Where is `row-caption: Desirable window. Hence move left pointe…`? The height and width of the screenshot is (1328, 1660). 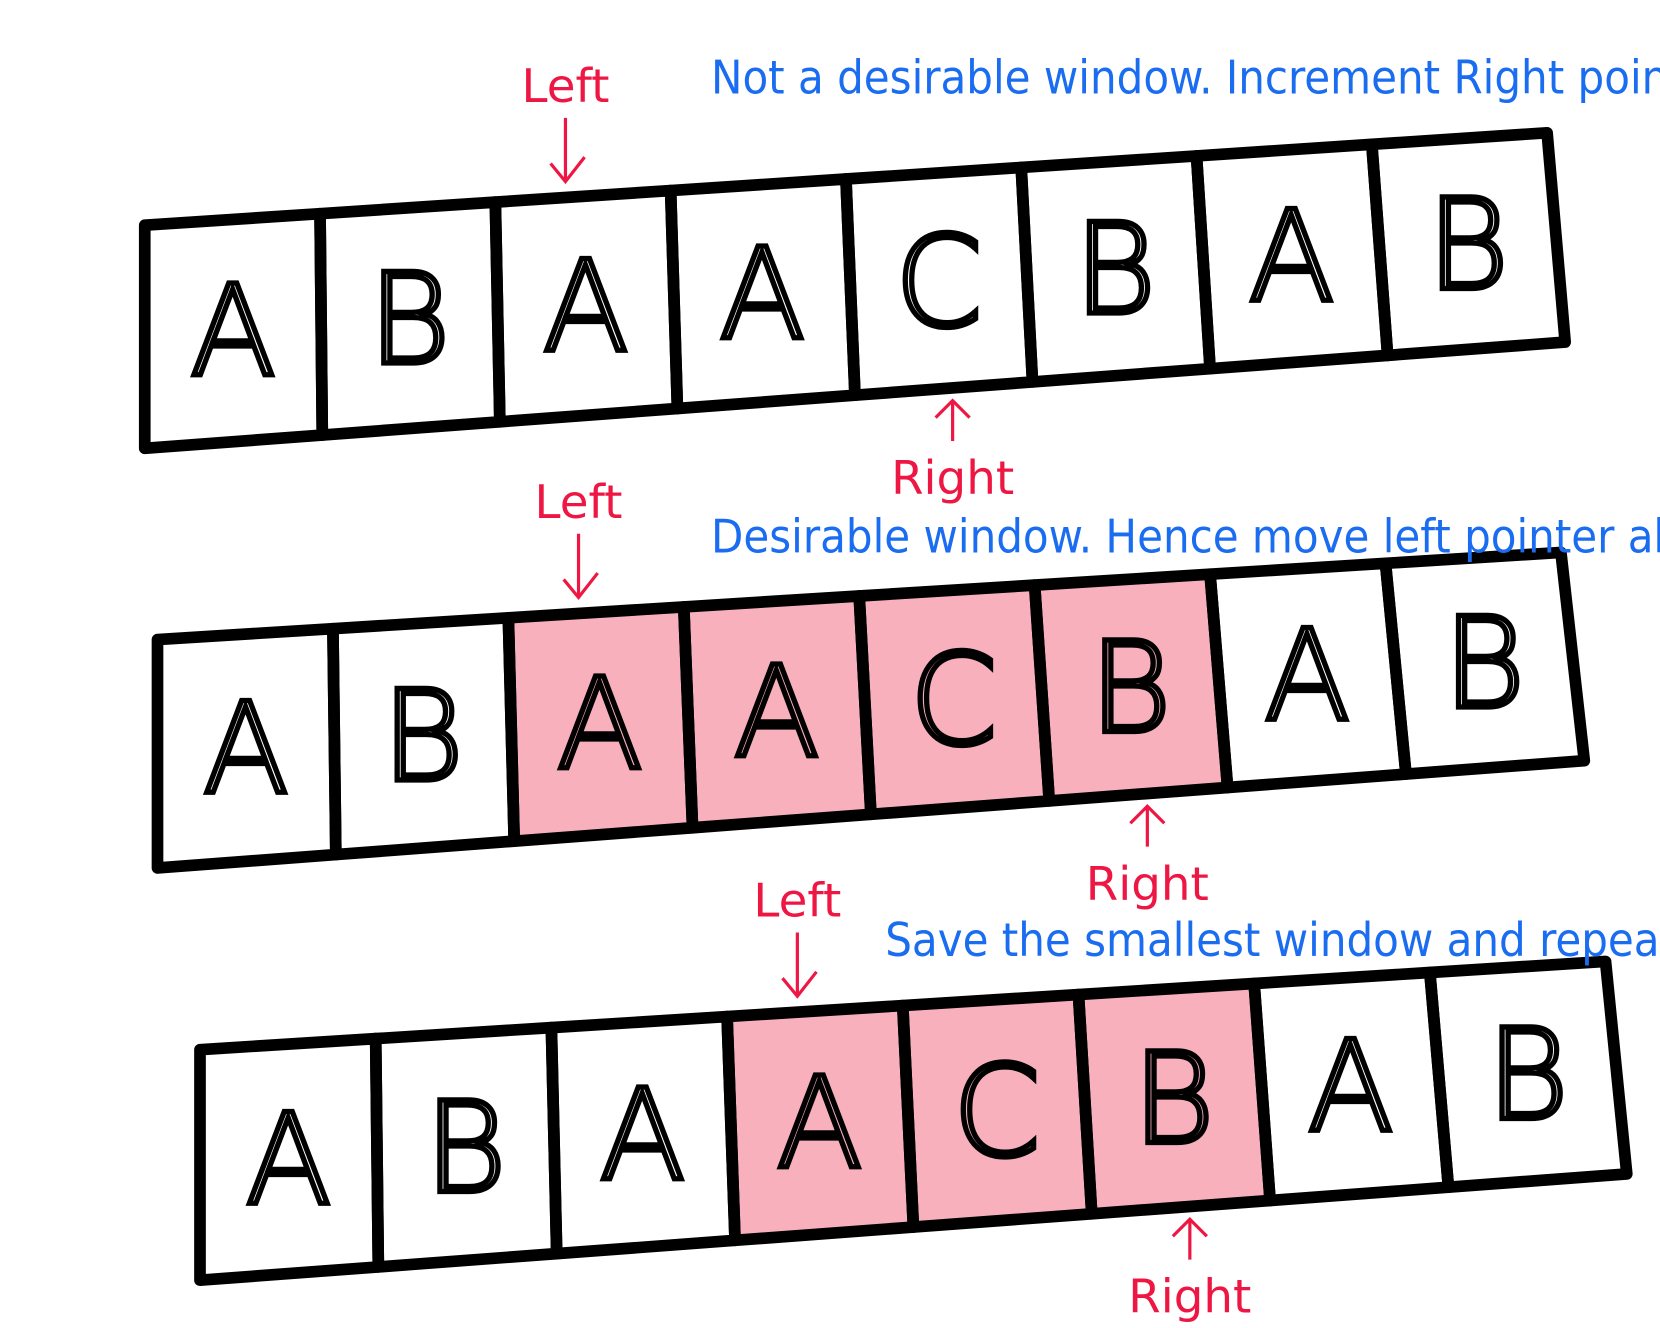 row-caption: Desirable window. Hence move left pointe… is located at coordinates (1185, 537).